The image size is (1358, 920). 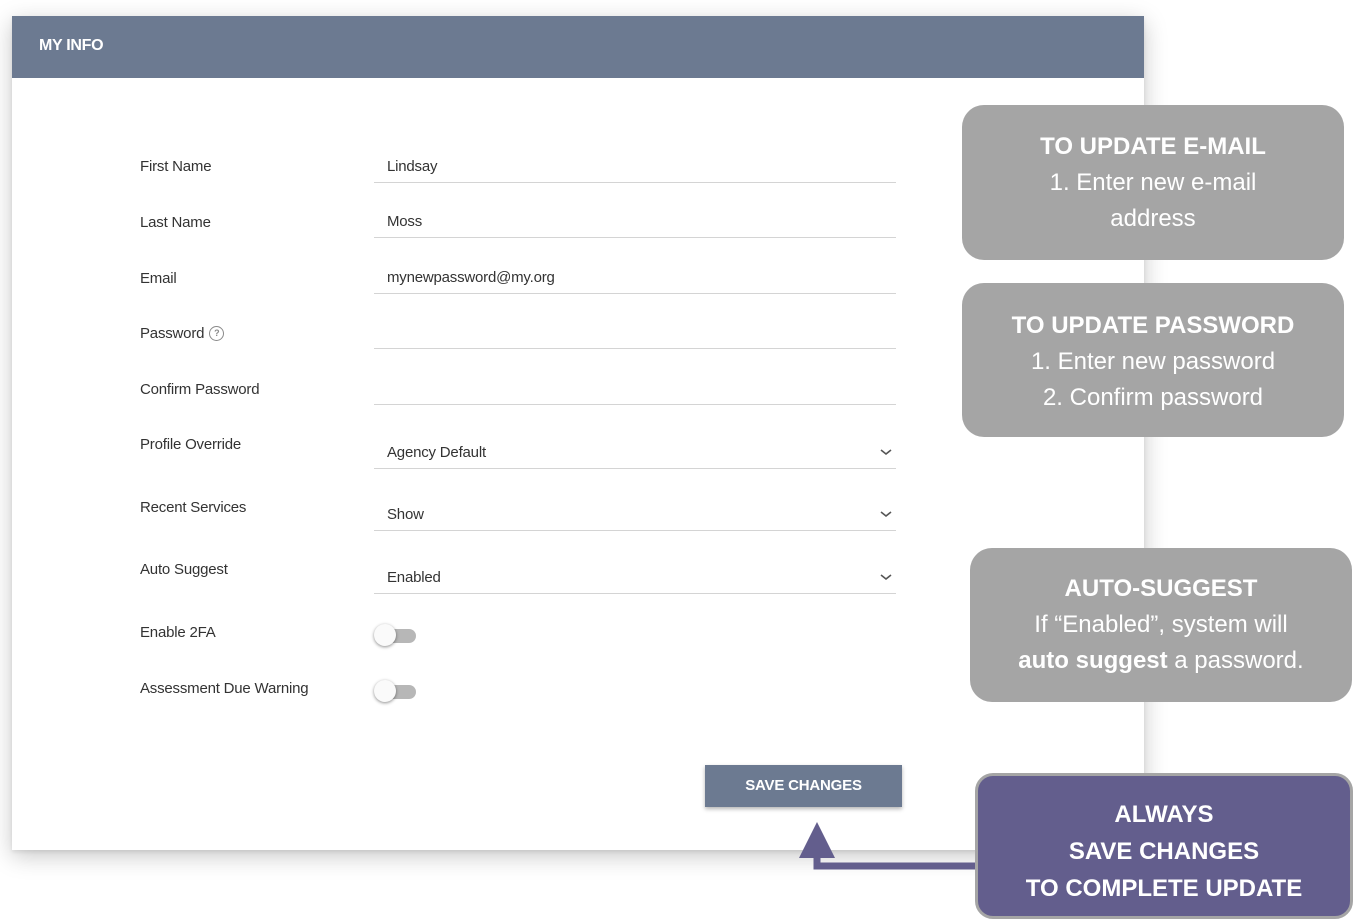 I want to click on callout-auto-suggest-title: AUTO-SUGGEST, so click(x=1161, y=588).